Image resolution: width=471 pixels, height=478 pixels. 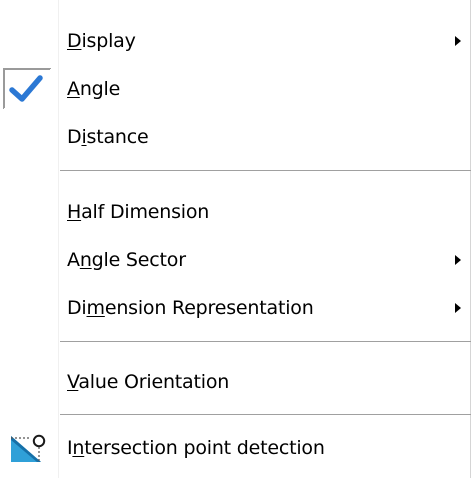 I want to click on menu-item-distance-label: Distance, so click(x=108, y=137).